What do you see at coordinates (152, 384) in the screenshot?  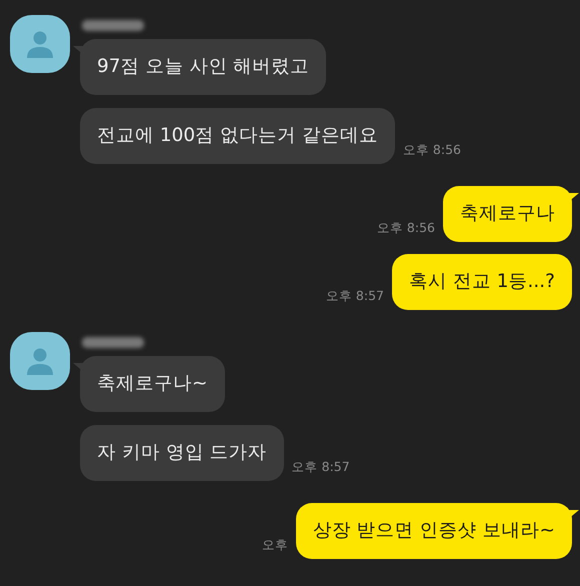 I see `message-bubble: 축제로구나~` at bounding box center [152, 384].